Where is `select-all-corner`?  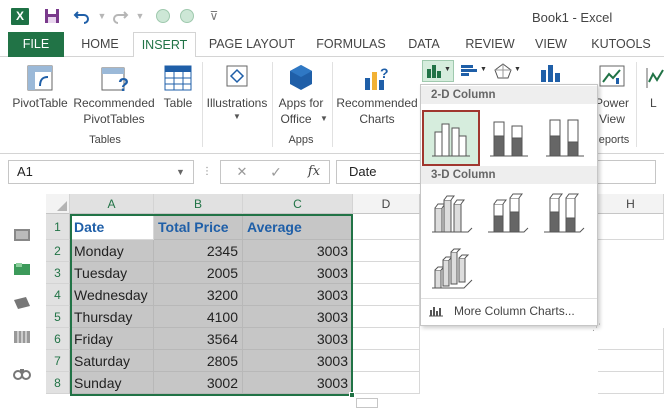
select-all-corner is located at coordinates (58, 204).